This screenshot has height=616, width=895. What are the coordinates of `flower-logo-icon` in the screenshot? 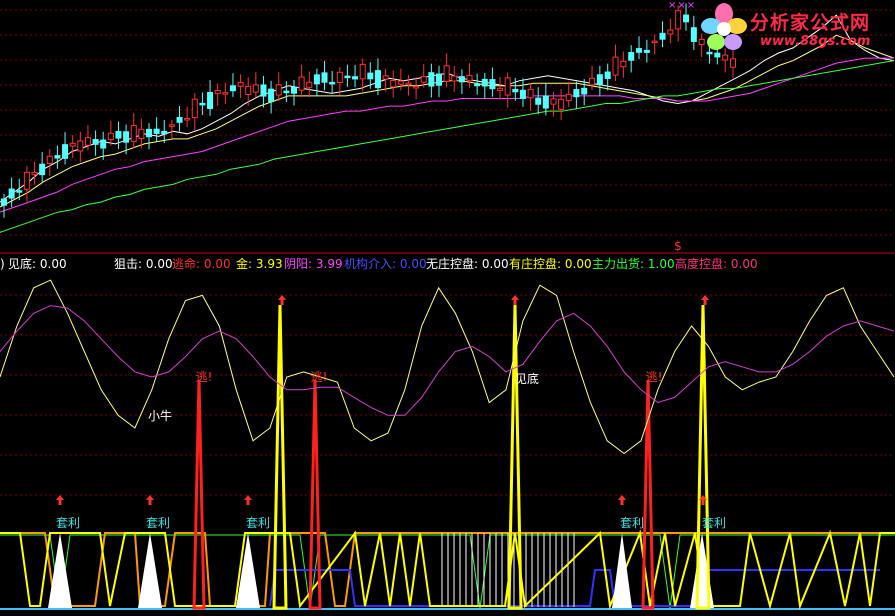 It's located at (724, 26).